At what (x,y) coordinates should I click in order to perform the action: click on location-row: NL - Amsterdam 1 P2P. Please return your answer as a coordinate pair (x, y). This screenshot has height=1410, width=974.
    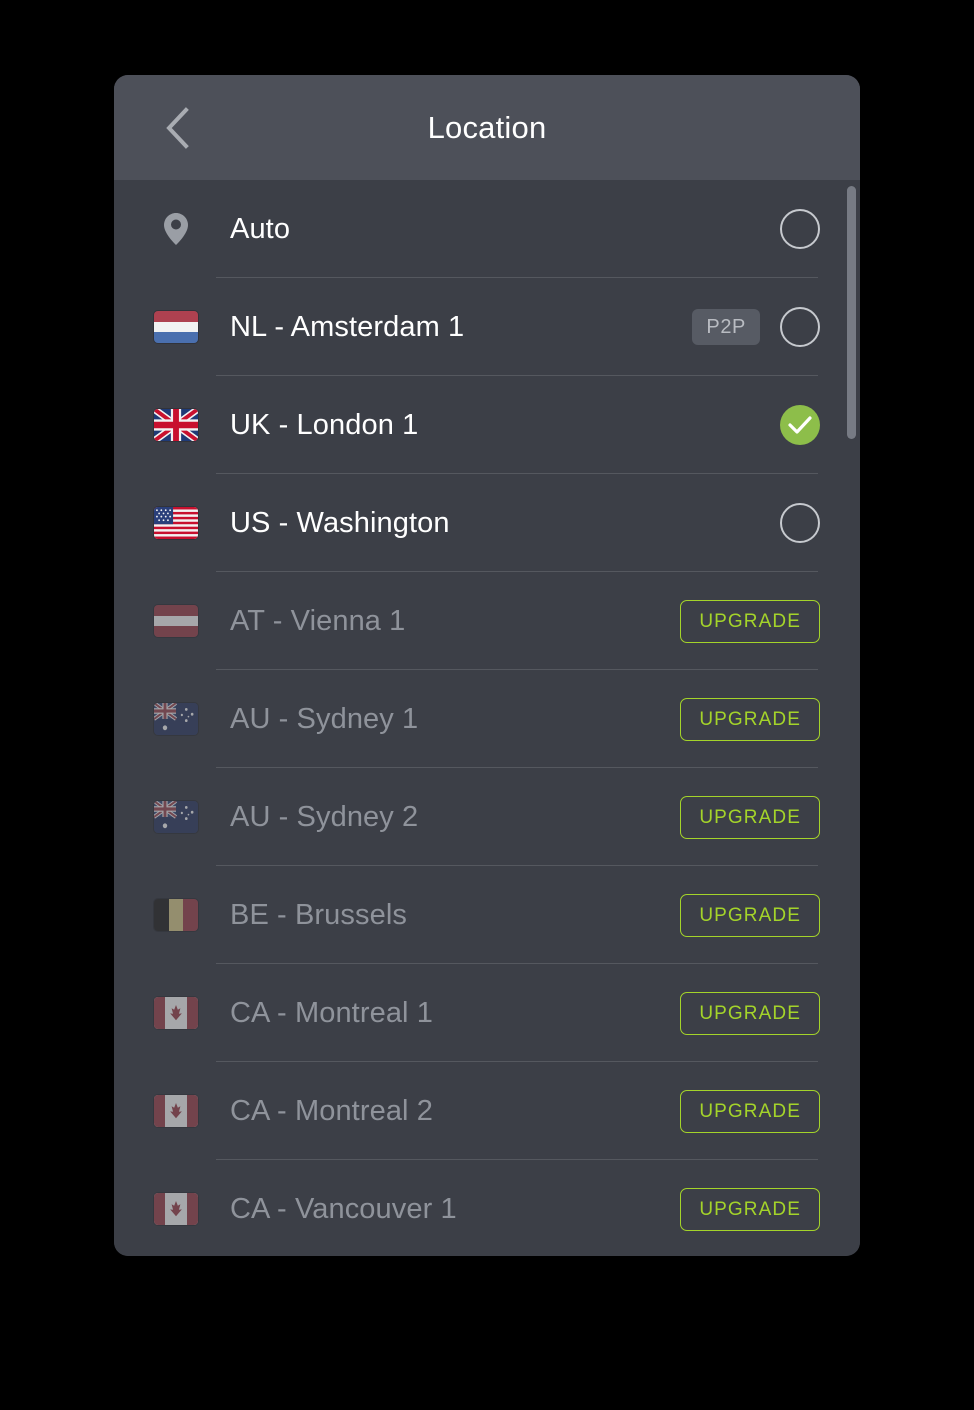
    Looking at the image, I should click on (487, 327).